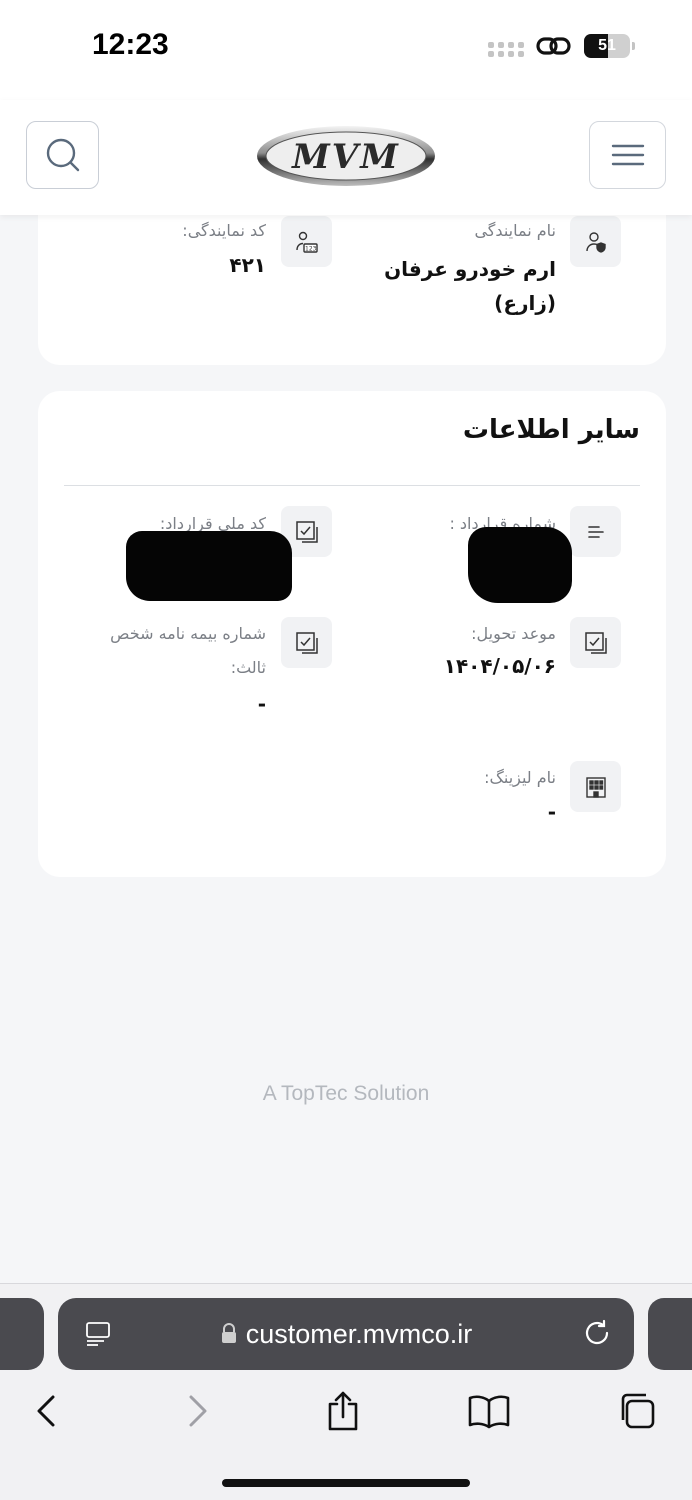 The image size is (692, 1500). I want to click on text-align-icon, so click(595, 531).